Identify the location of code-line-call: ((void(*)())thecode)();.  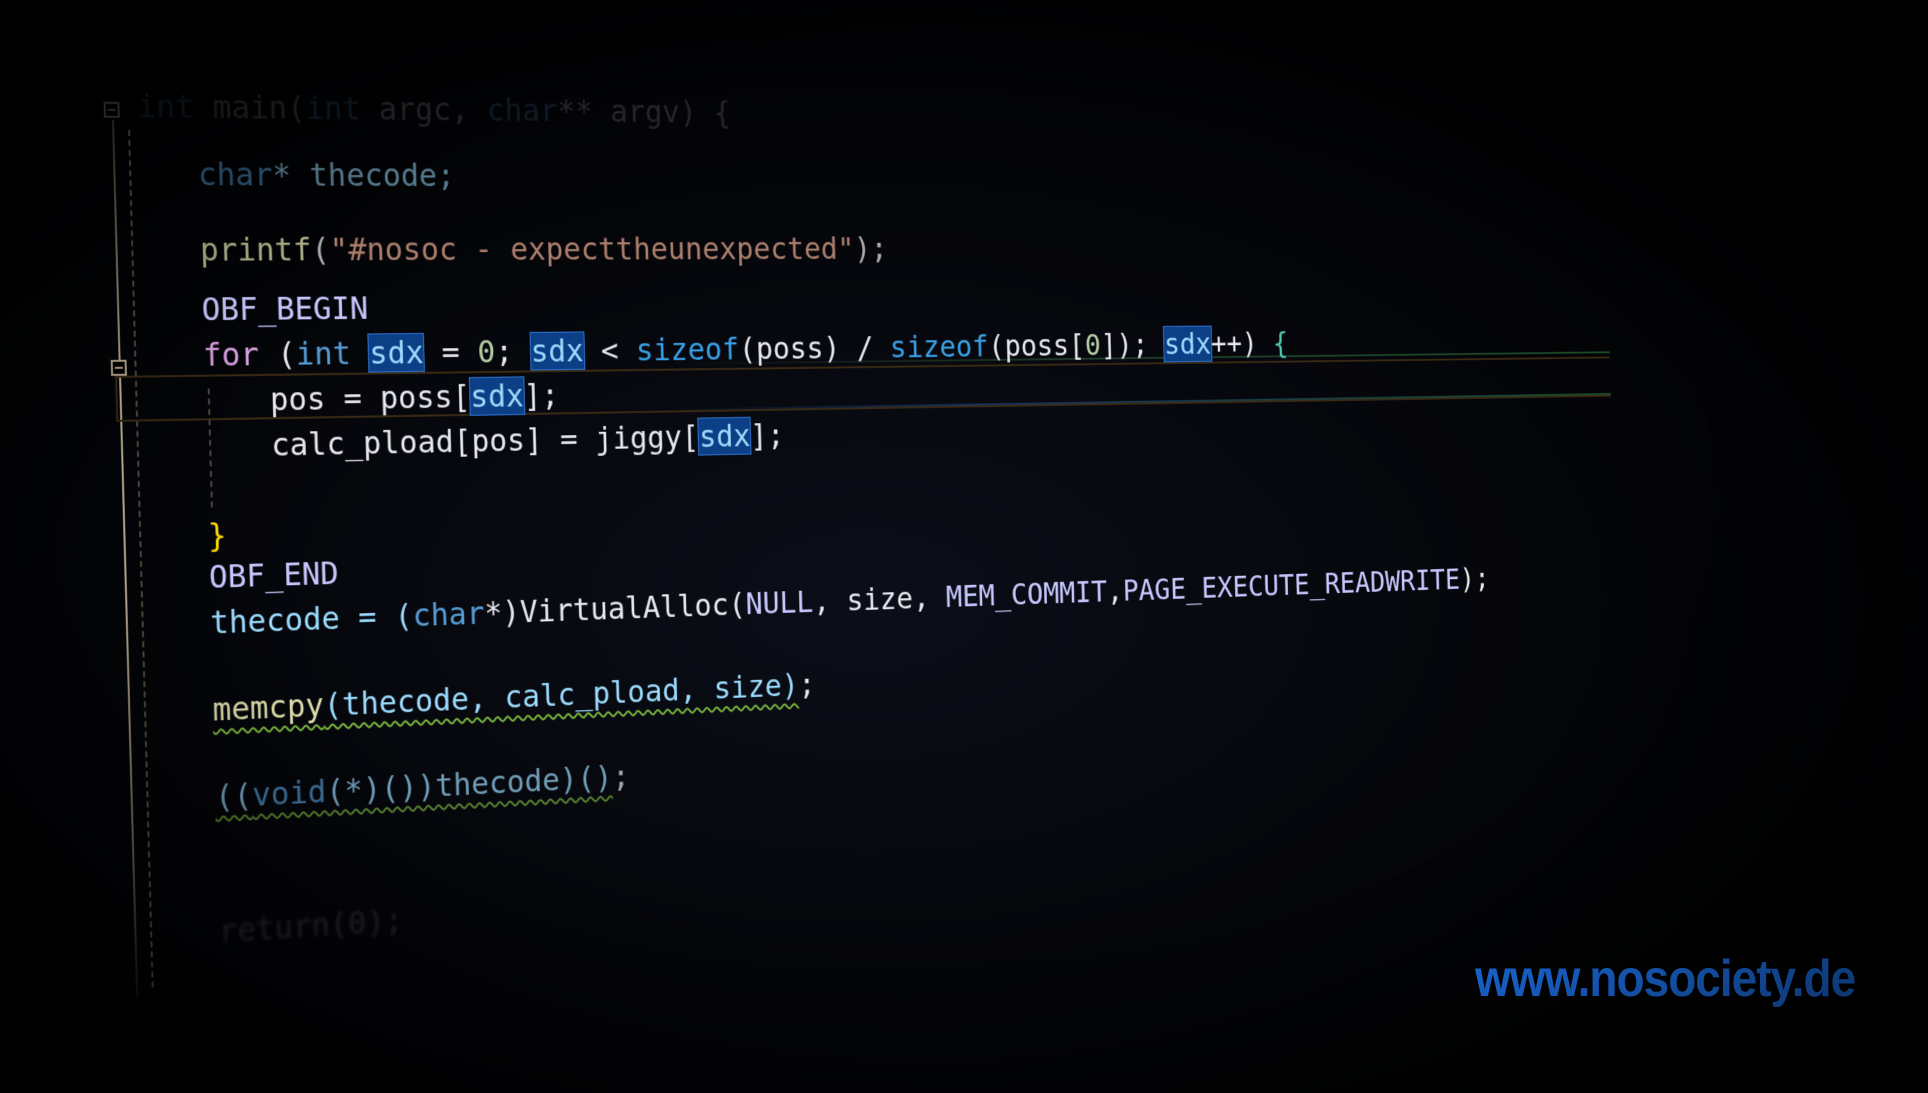
(422, 787).